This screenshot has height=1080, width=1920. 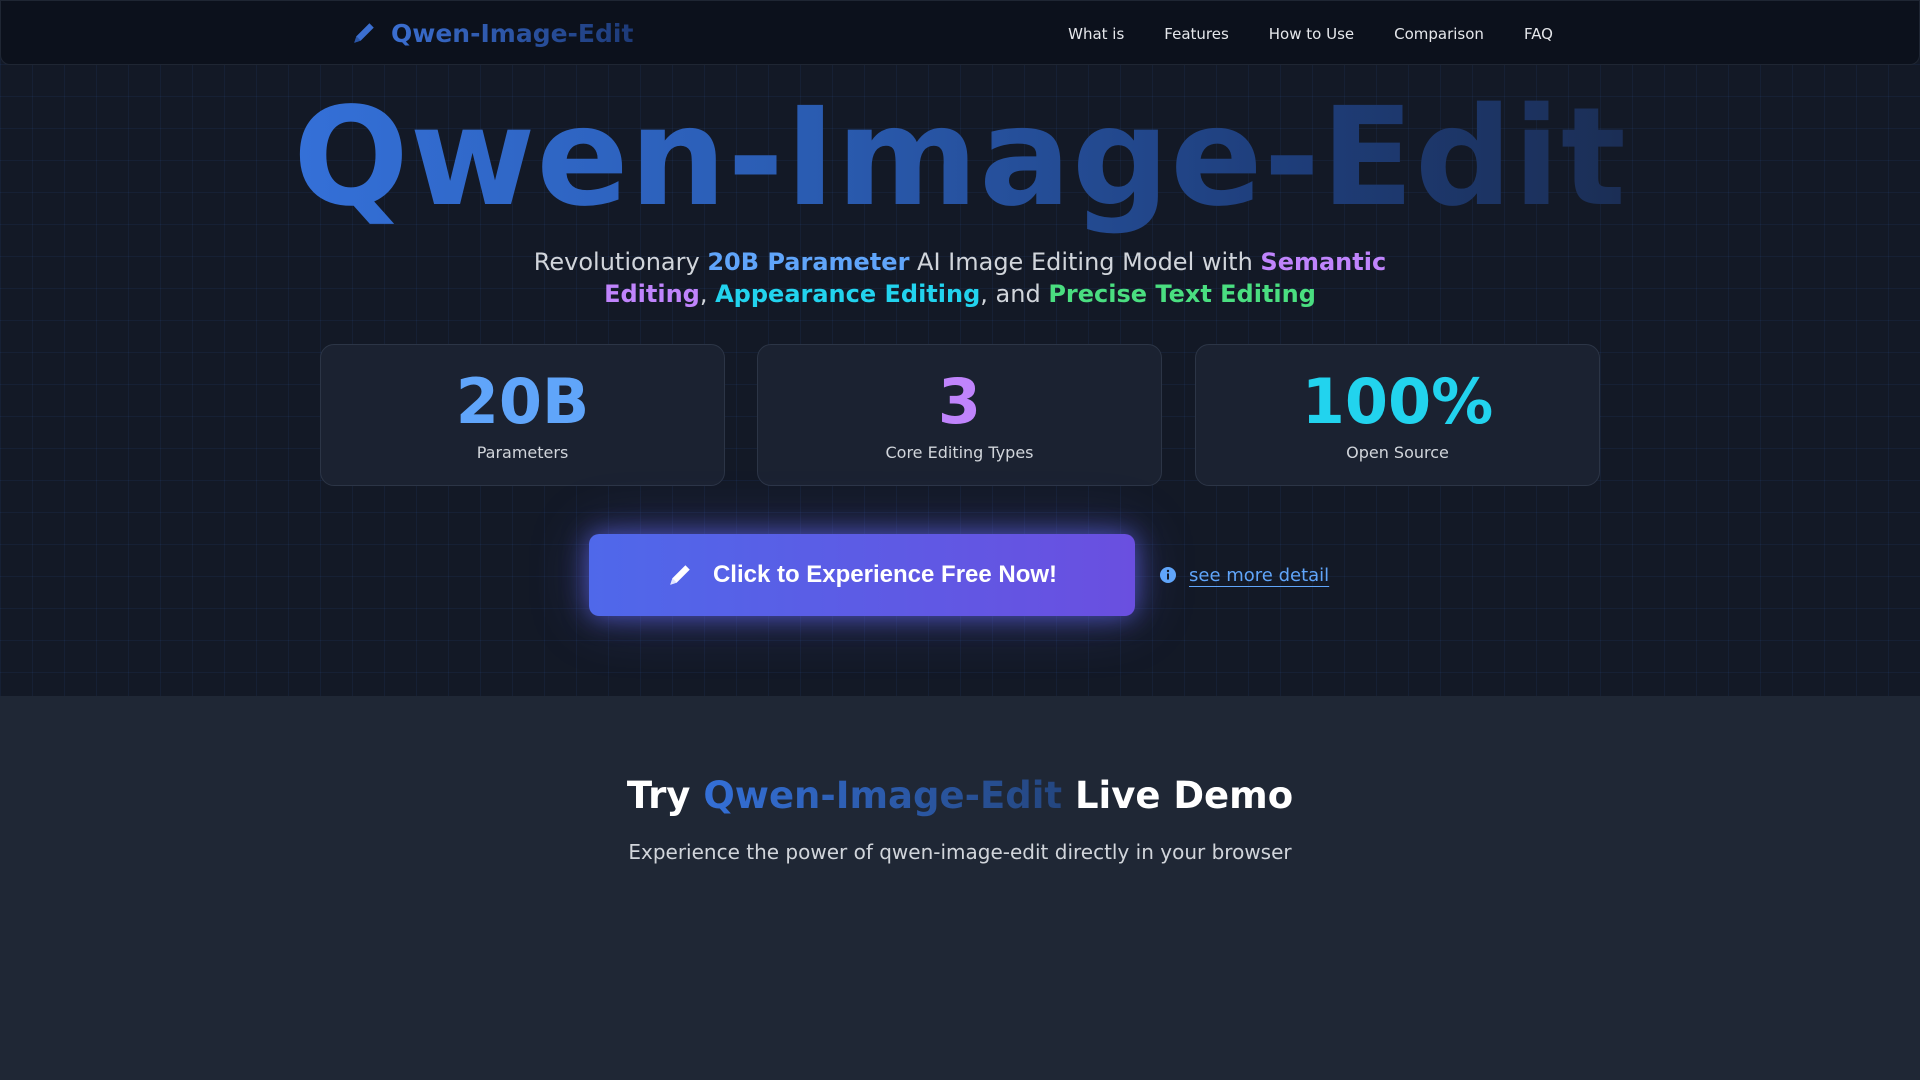 I want to click on experience-free-button: Click to Experience Free Now!, so click(x=862, y=575).